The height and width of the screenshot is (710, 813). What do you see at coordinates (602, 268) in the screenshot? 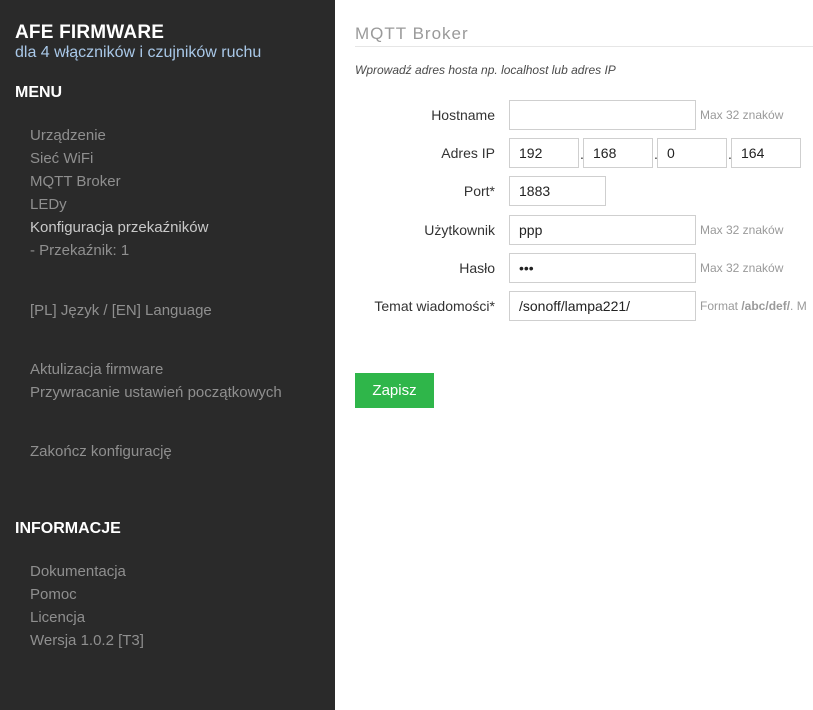
I see `password-input` at bounding box center [602, 268].